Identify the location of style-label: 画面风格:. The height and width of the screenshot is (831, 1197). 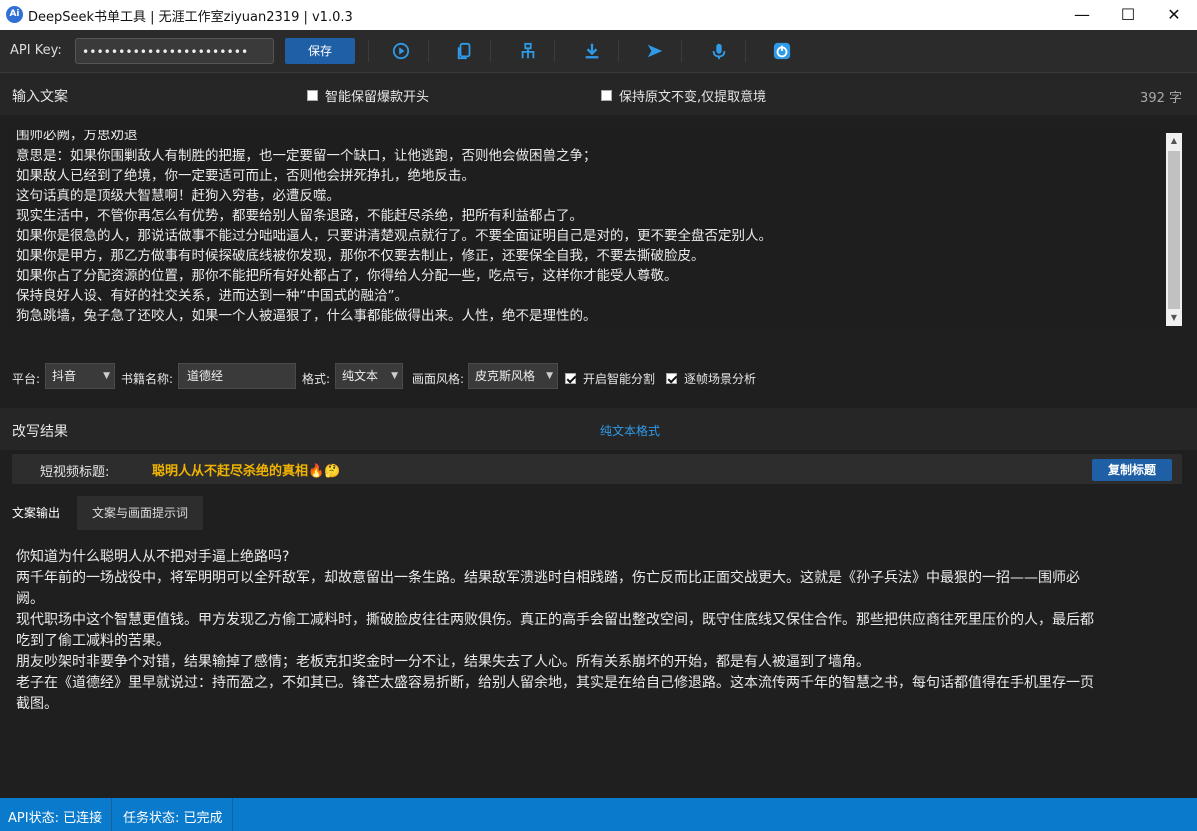
(438, 379).